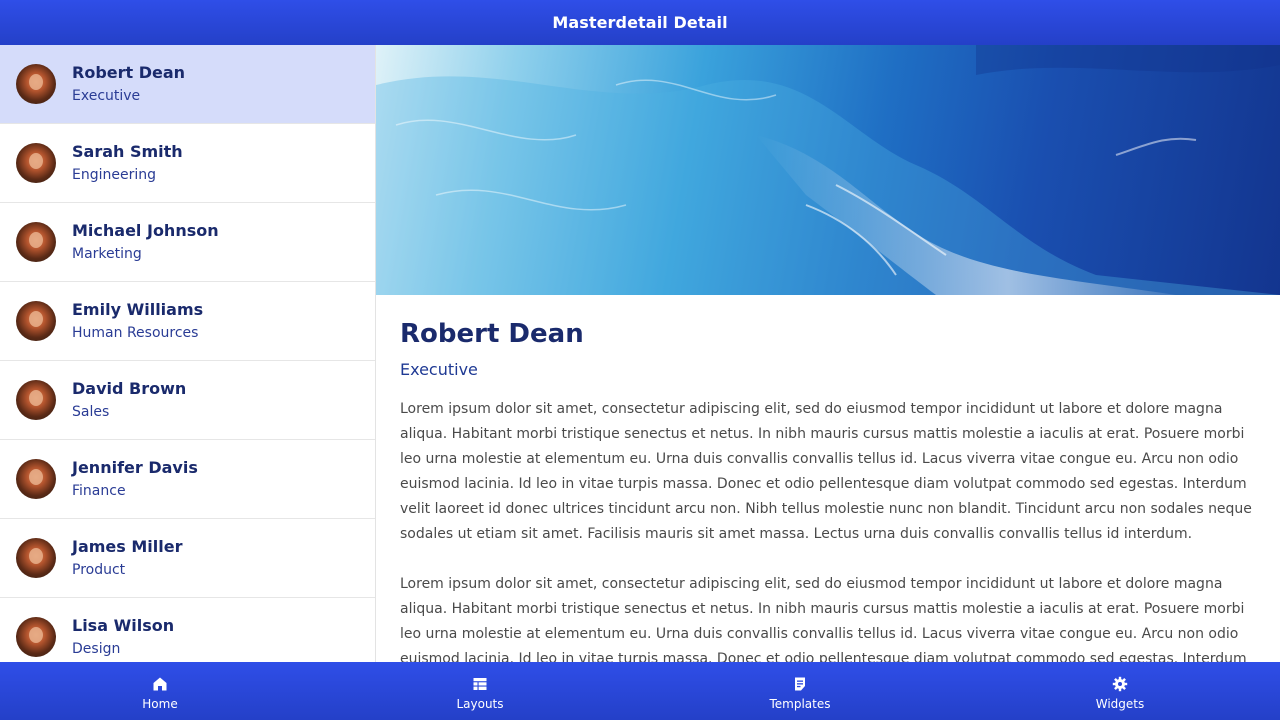 This screenshot has height=720, width=1280. I want to click on list-item-name: Robert Dean, so click(129, 72).